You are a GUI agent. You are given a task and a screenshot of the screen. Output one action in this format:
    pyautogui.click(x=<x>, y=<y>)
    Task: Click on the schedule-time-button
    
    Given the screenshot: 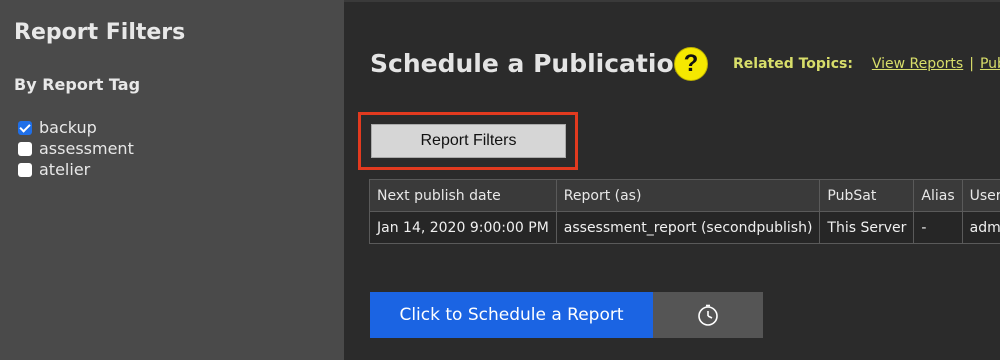 What is the action you would take?
    pyautogui.click(x=708, y=315)
    